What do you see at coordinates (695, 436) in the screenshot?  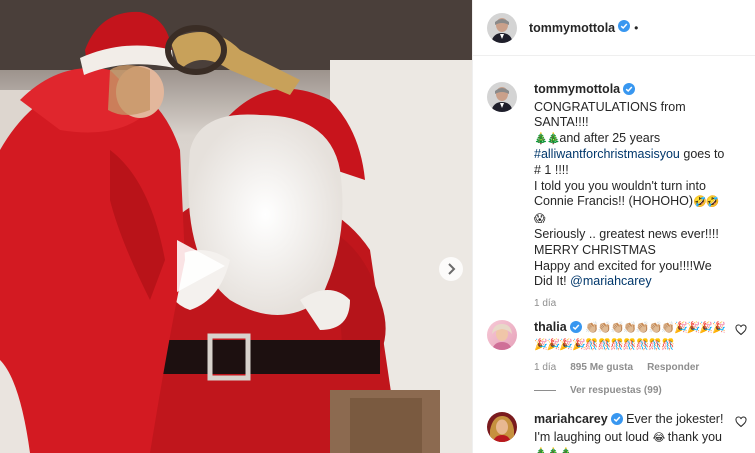 I see `comment-body-2: thank you` at bounding box center [695, 436].